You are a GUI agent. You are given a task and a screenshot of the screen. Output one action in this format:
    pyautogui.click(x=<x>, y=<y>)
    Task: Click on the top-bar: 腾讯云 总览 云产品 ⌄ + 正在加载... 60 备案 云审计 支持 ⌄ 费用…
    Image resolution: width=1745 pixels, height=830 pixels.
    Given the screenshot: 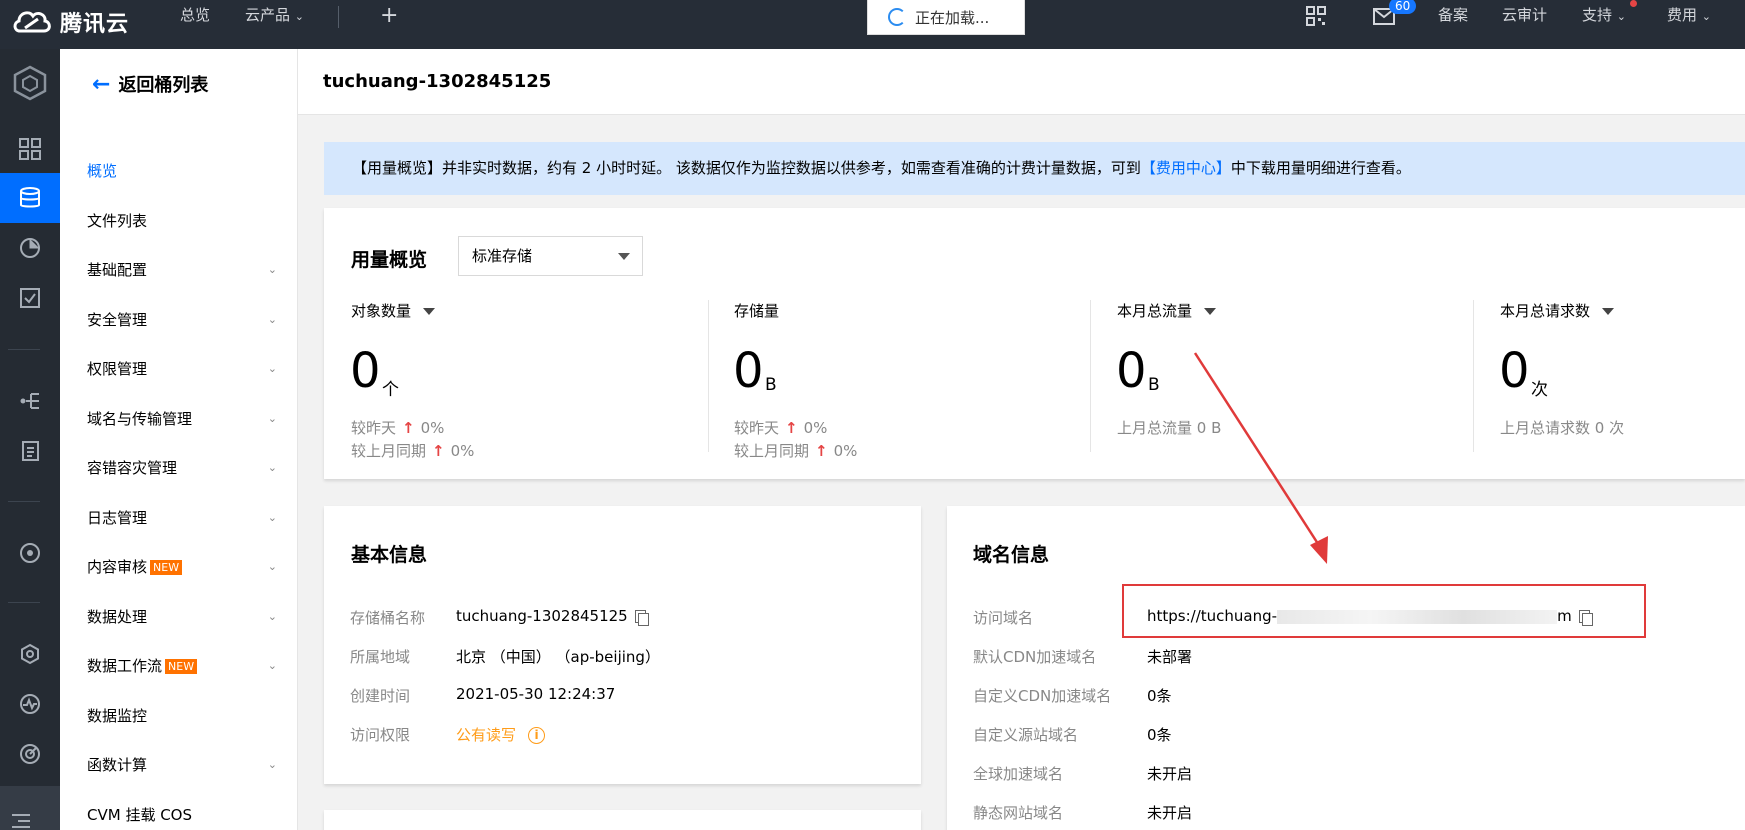 What is the action you would take?
    pyautogui.click(x=872, y=24)
    